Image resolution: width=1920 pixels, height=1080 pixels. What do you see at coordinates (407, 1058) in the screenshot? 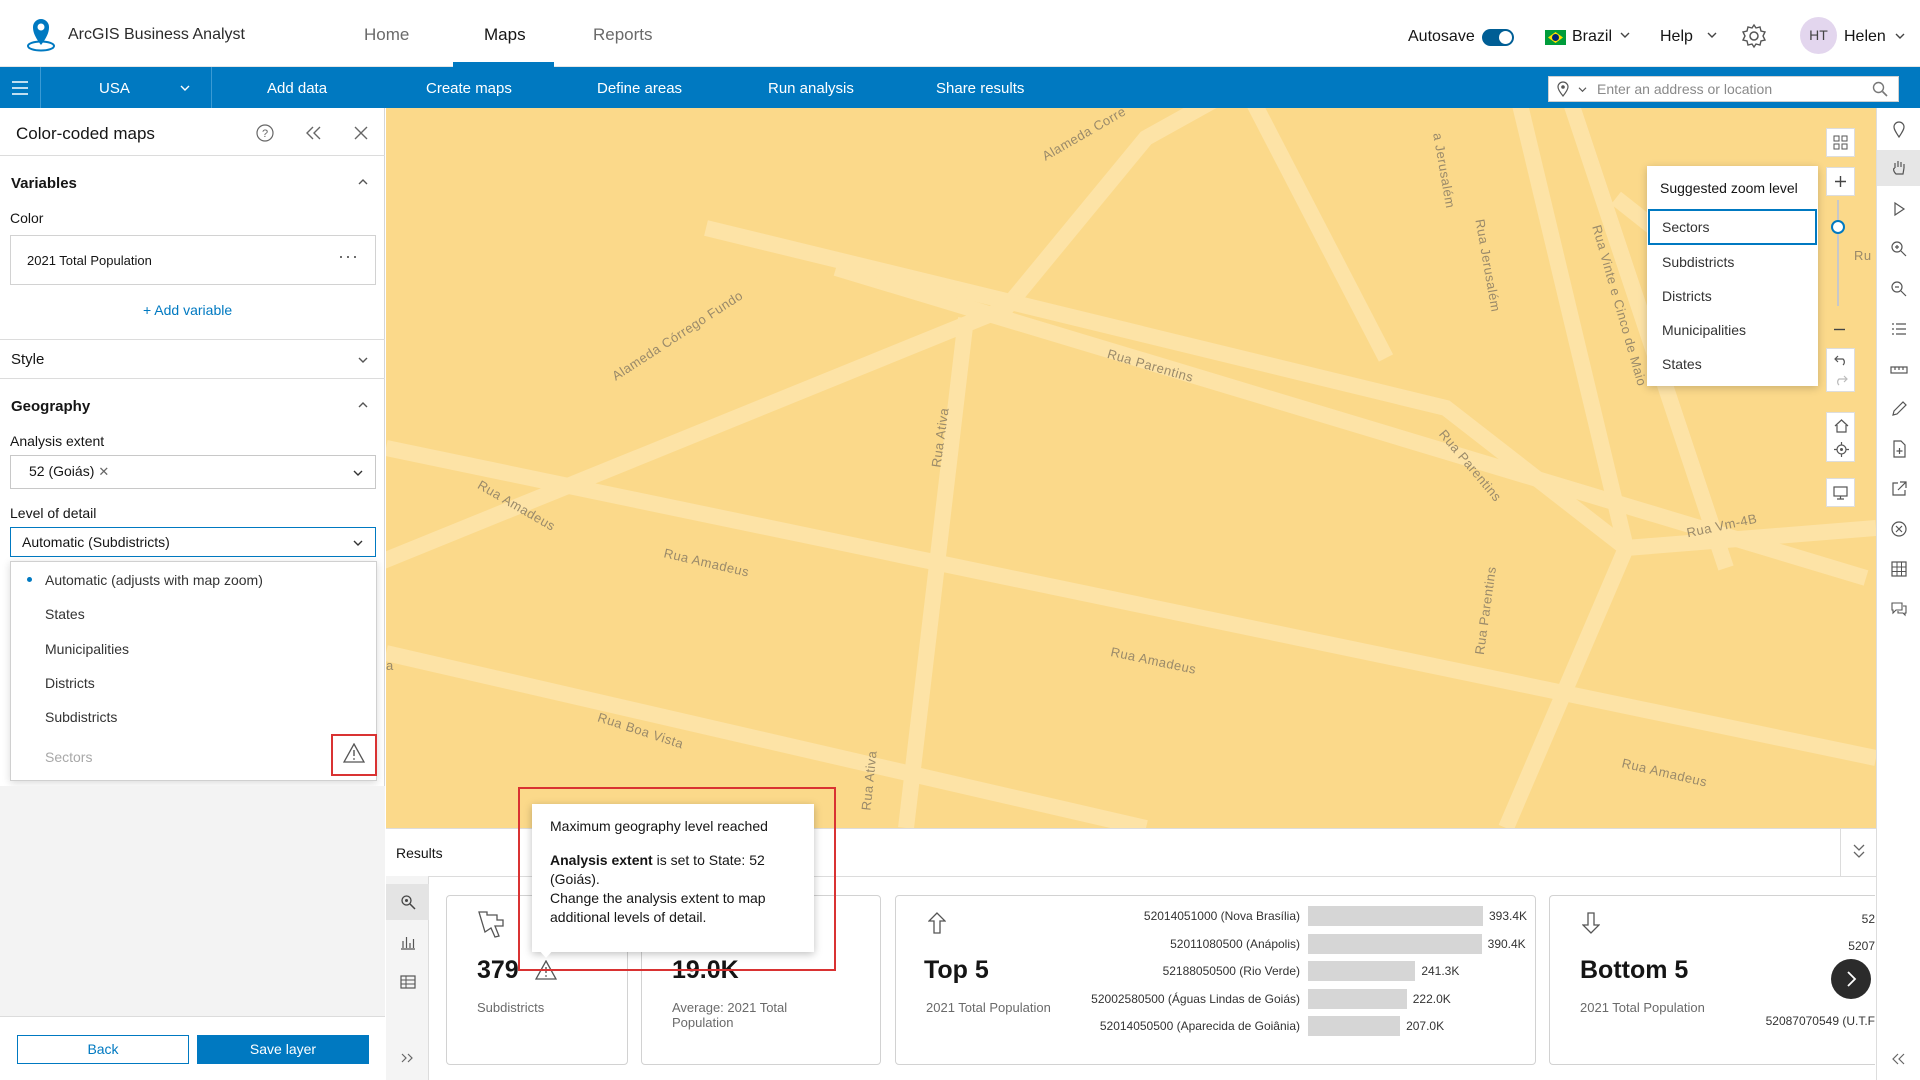
I see `expand-side-icon` at bounding box center [407, 1058].